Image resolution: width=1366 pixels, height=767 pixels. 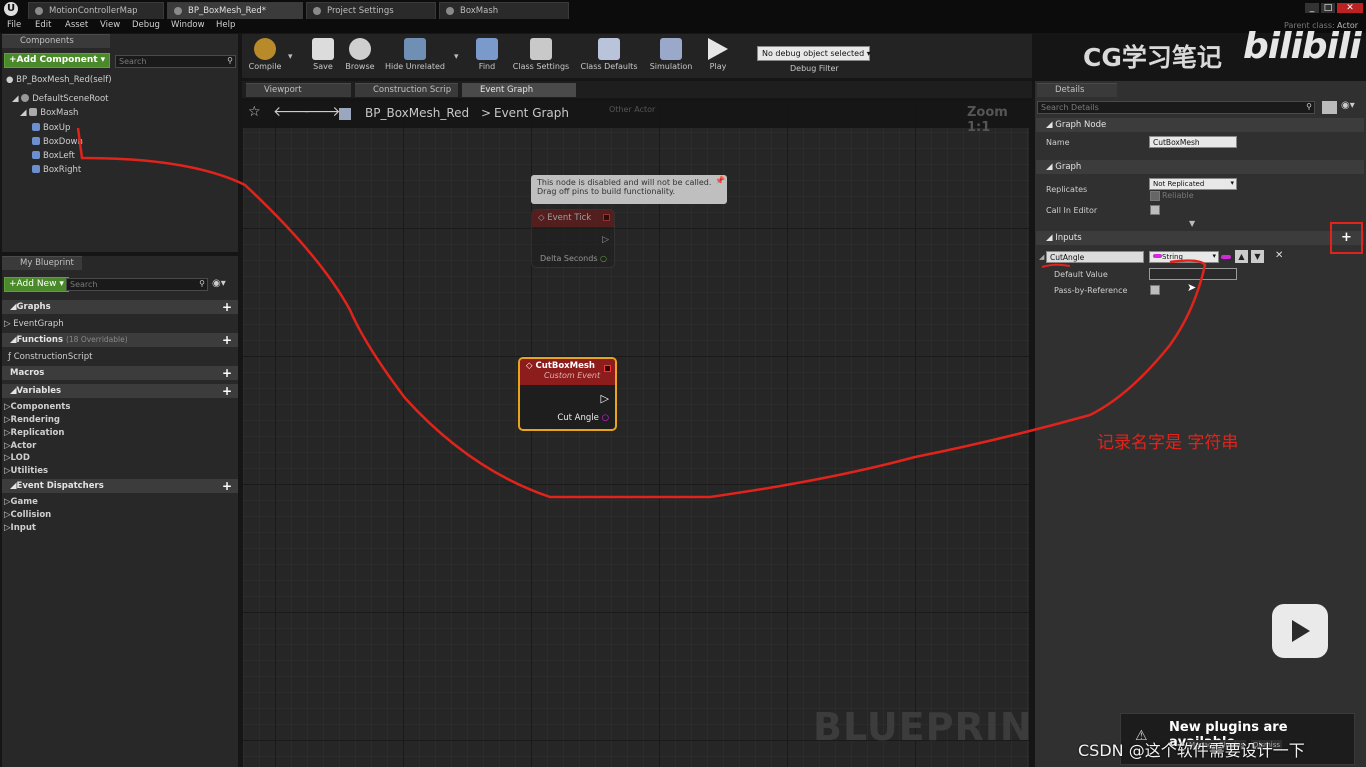 I want to click on class-defaults-button: Class Defaults, so click(x=609, y=56).